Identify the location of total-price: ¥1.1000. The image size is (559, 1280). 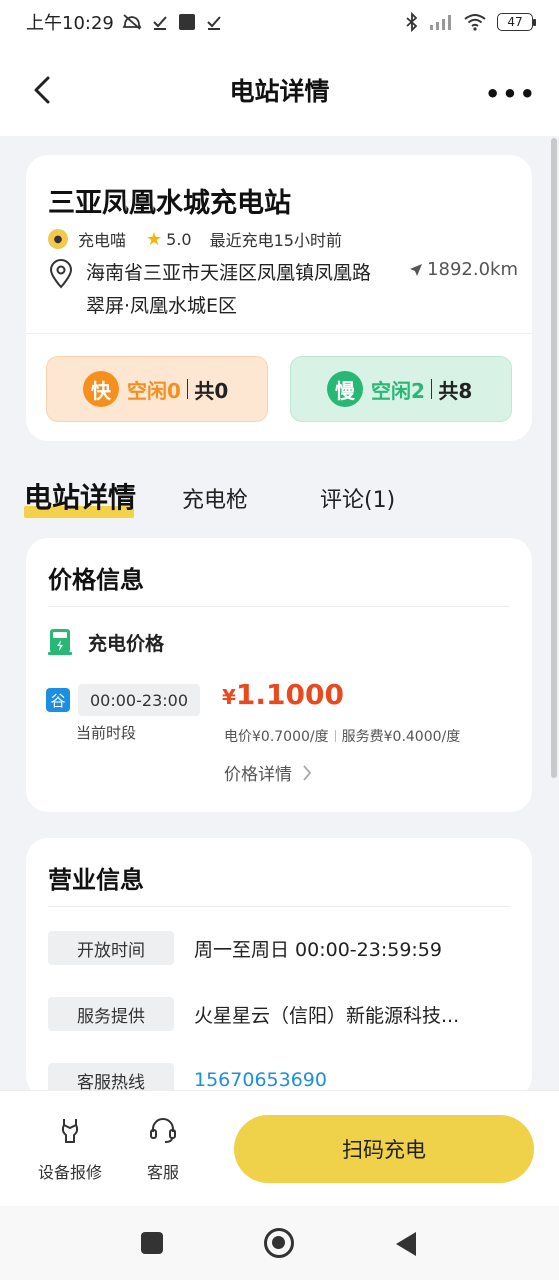
(283, 694).